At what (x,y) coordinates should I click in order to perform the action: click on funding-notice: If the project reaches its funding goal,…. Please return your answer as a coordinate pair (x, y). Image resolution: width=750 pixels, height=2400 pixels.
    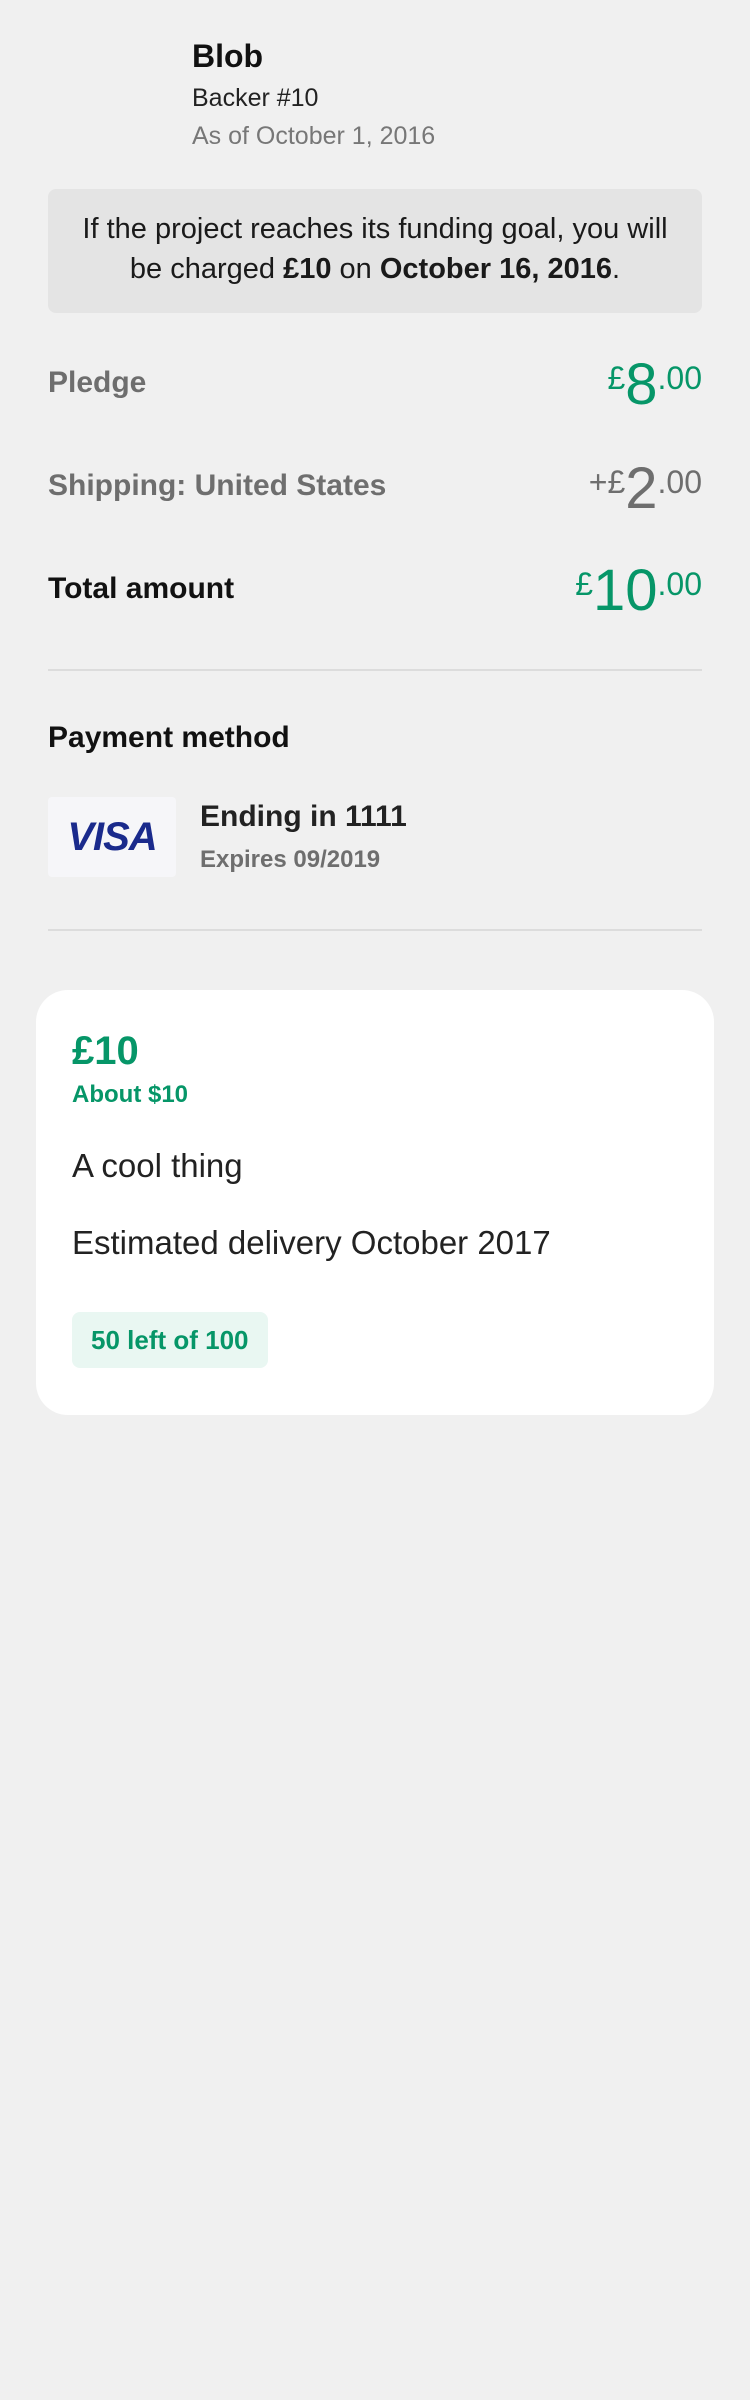
    Looking at the image, I should click on (375, 251).